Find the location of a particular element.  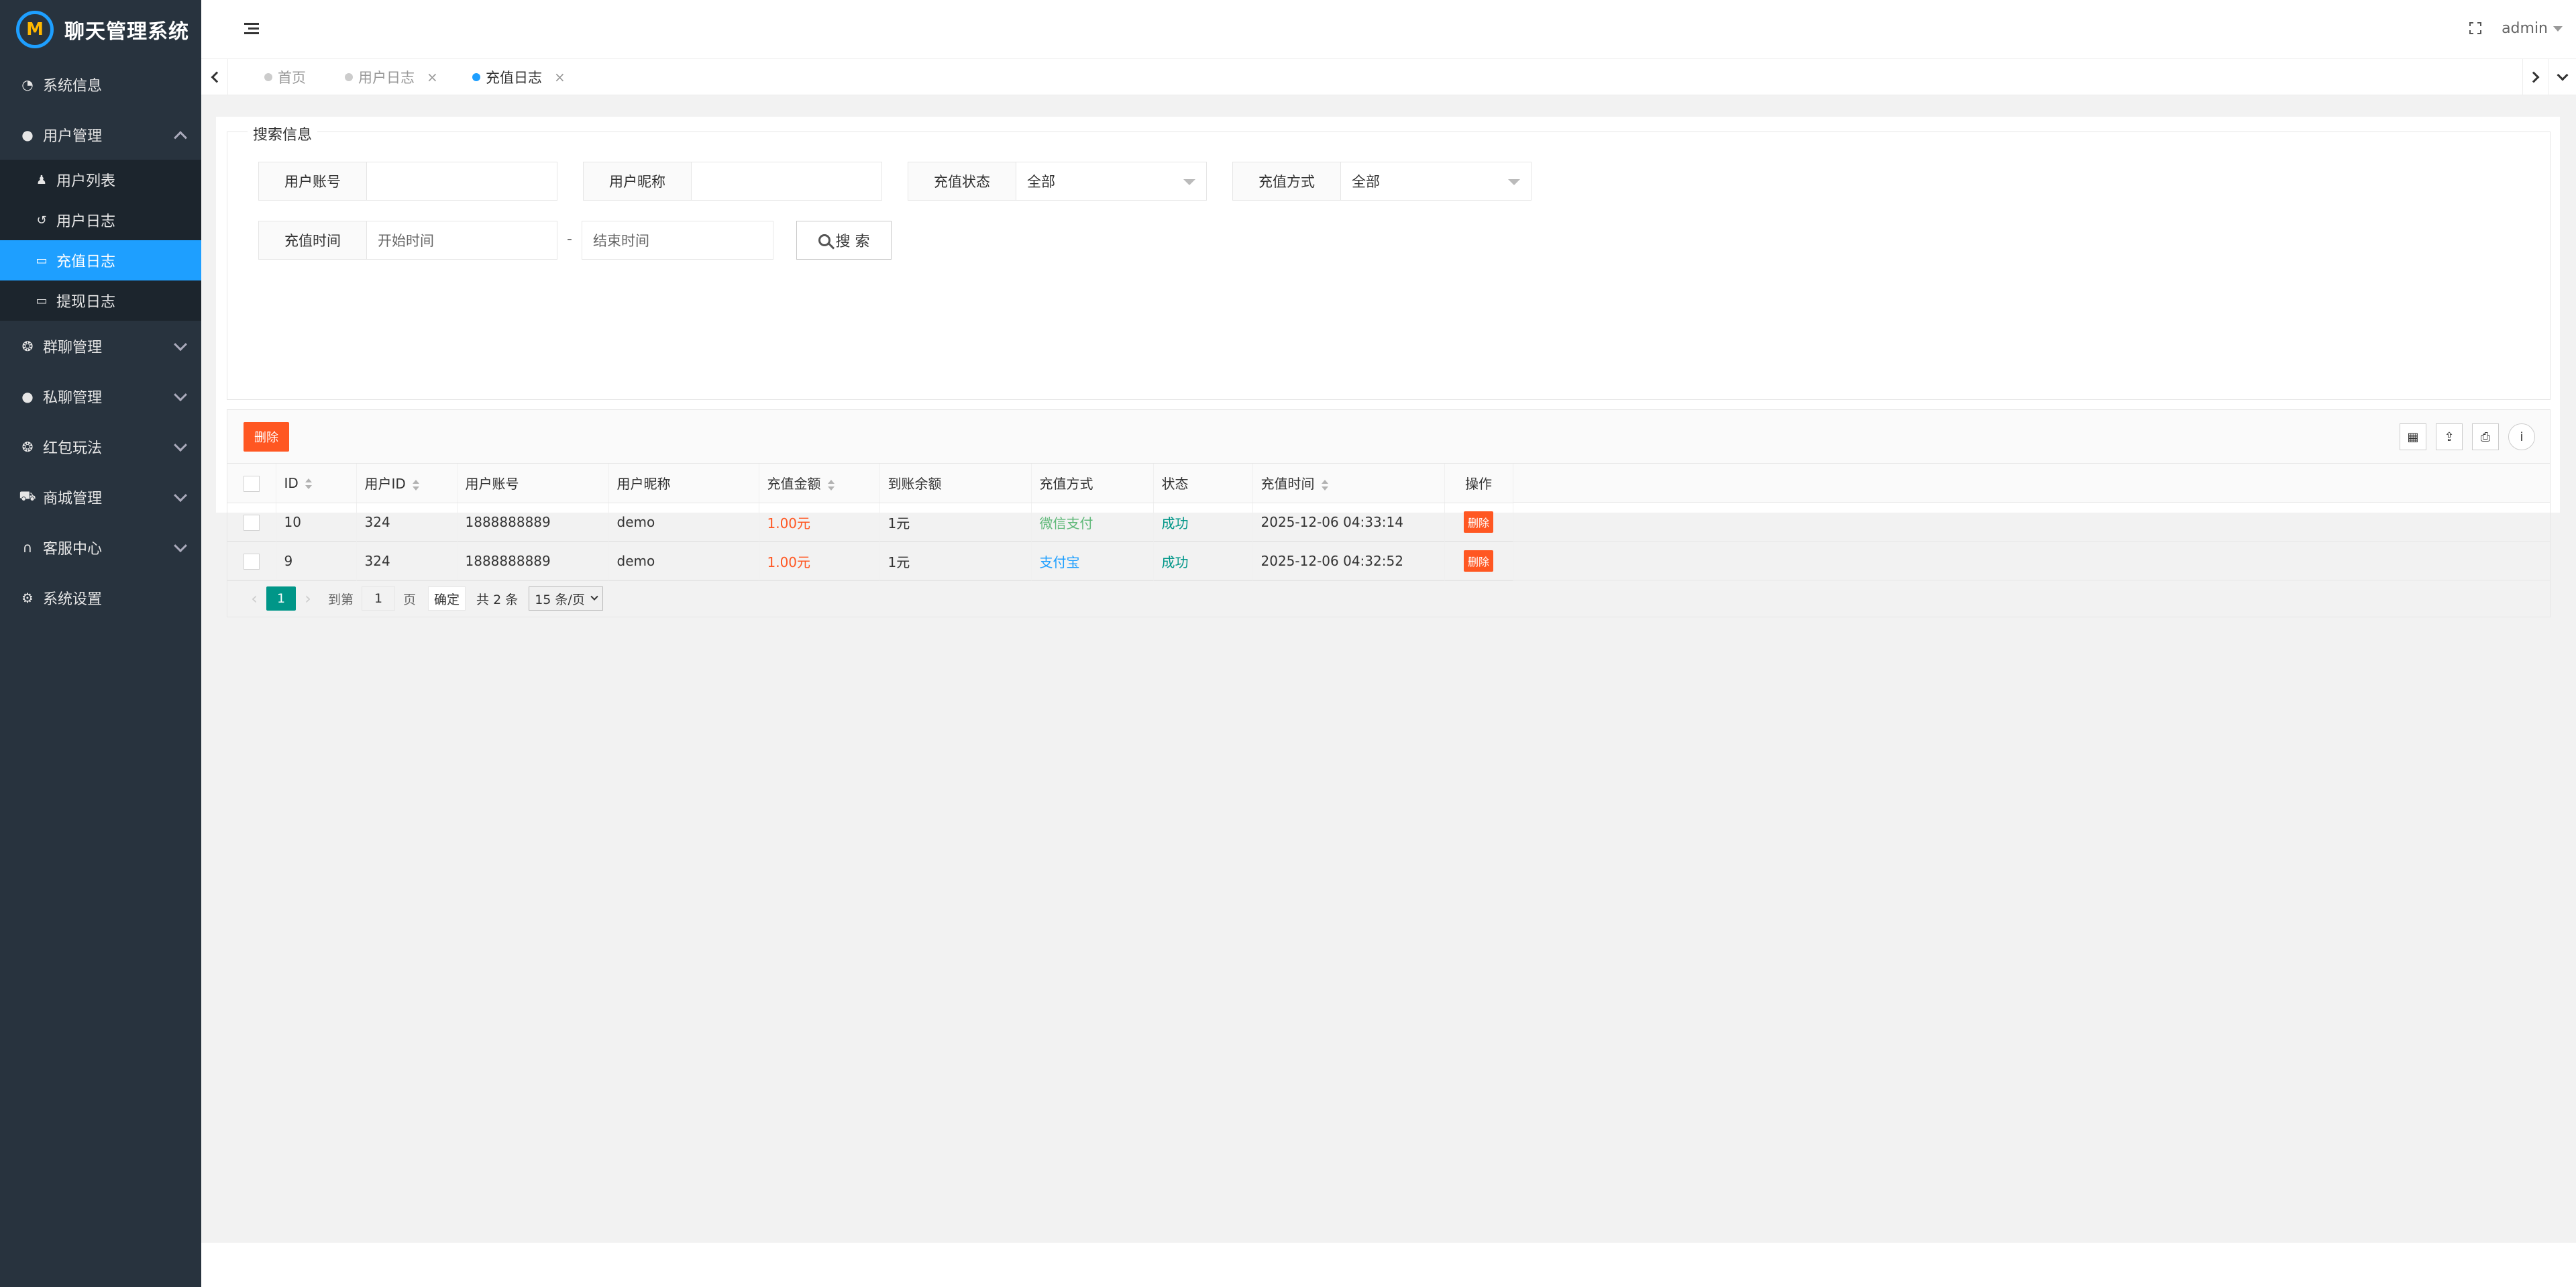

fullscreen-icon is located at coordinates (2475, 28).